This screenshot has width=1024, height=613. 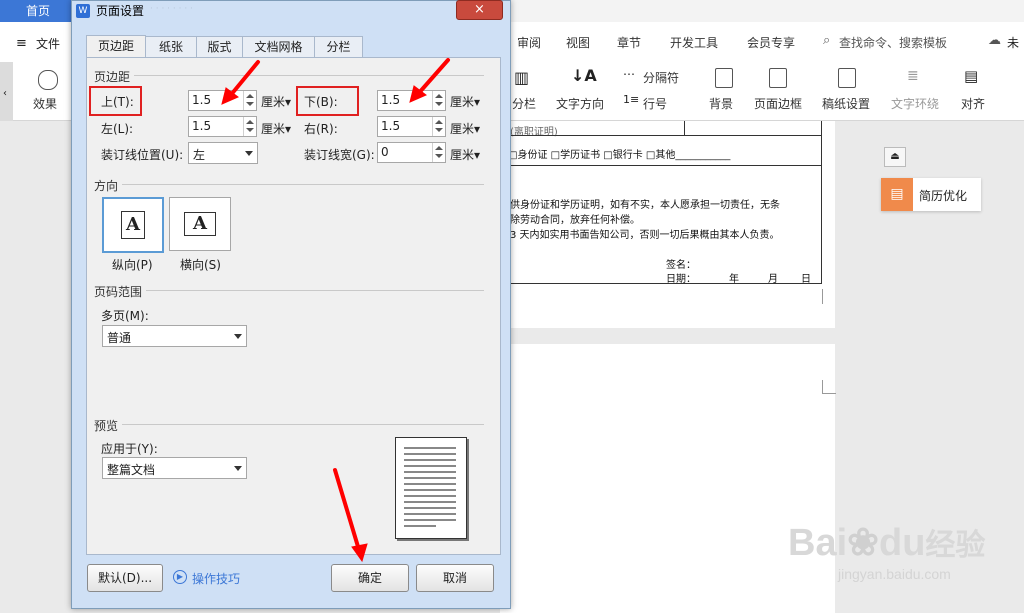 I want to click on annotation-arrow-top, so click(x=244, y=79).